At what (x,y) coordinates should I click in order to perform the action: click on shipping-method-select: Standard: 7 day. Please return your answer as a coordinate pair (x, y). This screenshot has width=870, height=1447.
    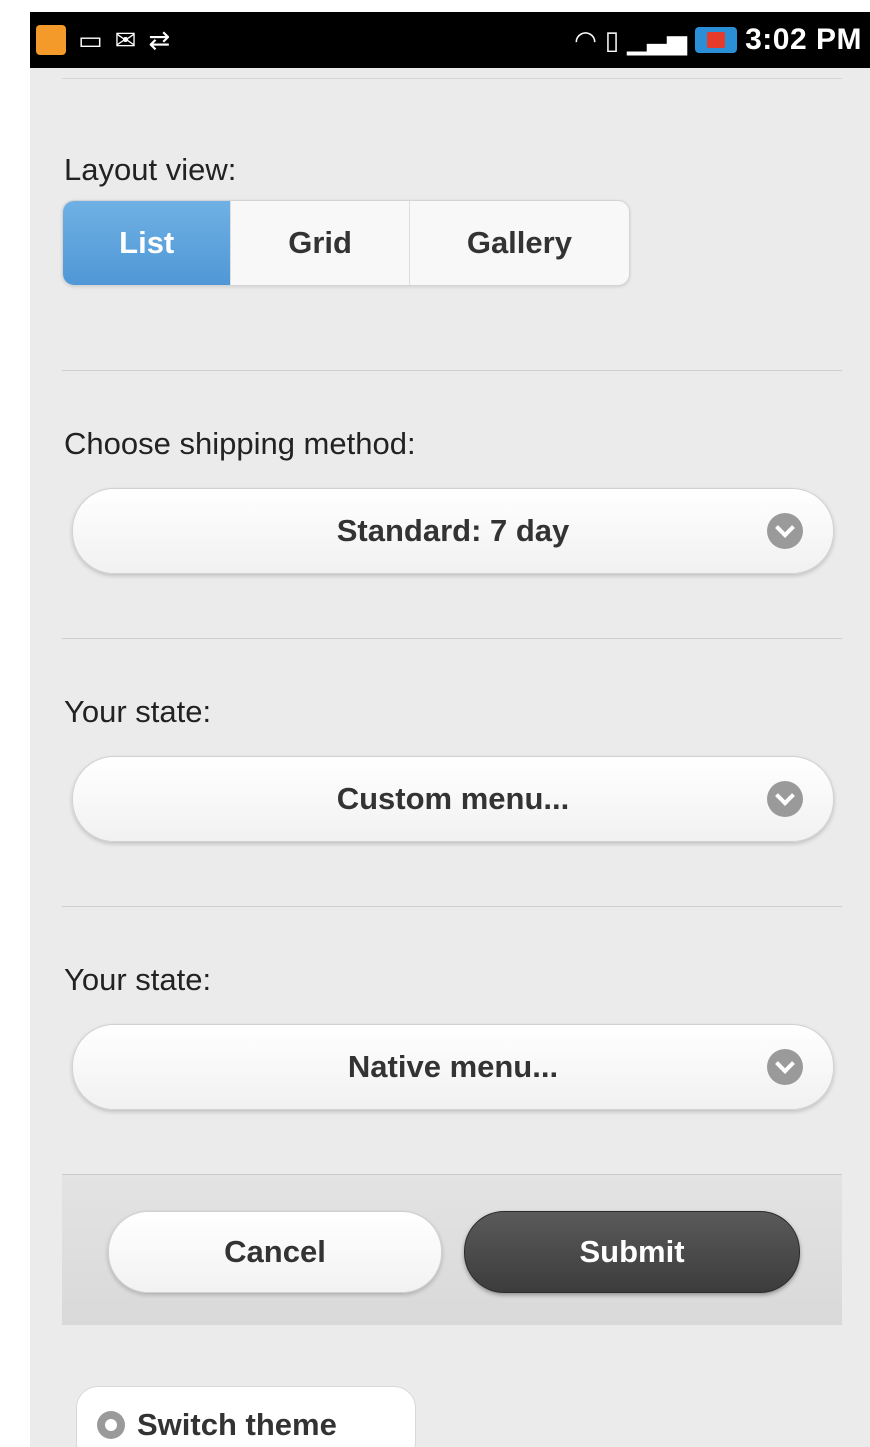
    Looking at the image, I should click on (453, 531).